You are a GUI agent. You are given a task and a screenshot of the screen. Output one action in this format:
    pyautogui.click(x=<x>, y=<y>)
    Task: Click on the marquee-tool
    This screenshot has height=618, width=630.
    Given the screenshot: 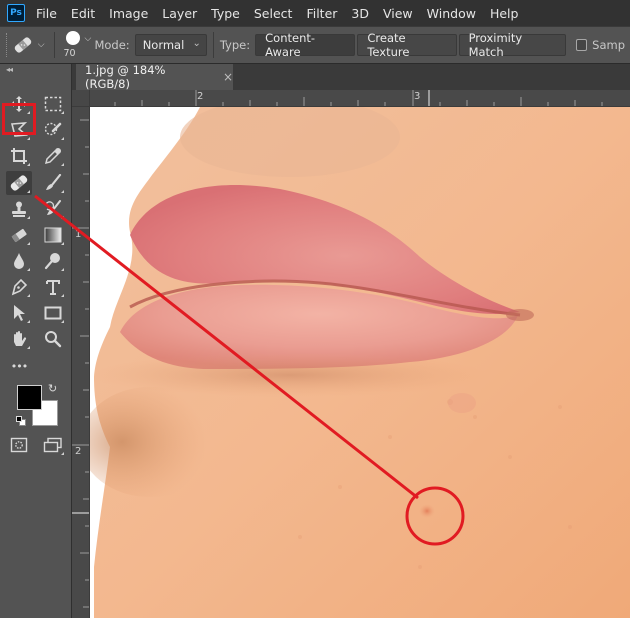 What is the action you would take?
    pyautogui.click(x=53, y=104)
    